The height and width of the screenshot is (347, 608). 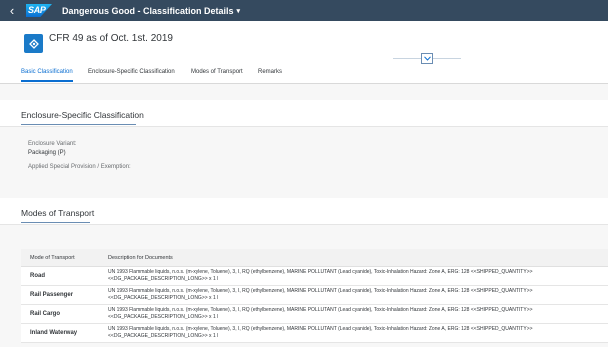 I want to click on chevron-down-icon, so click(x=427, y=58).